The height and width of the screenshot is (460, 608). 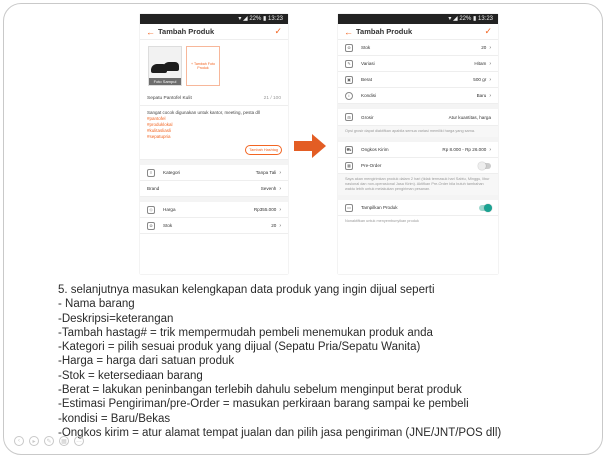 I want to click on shoe-image, so click(x=171, y=66).